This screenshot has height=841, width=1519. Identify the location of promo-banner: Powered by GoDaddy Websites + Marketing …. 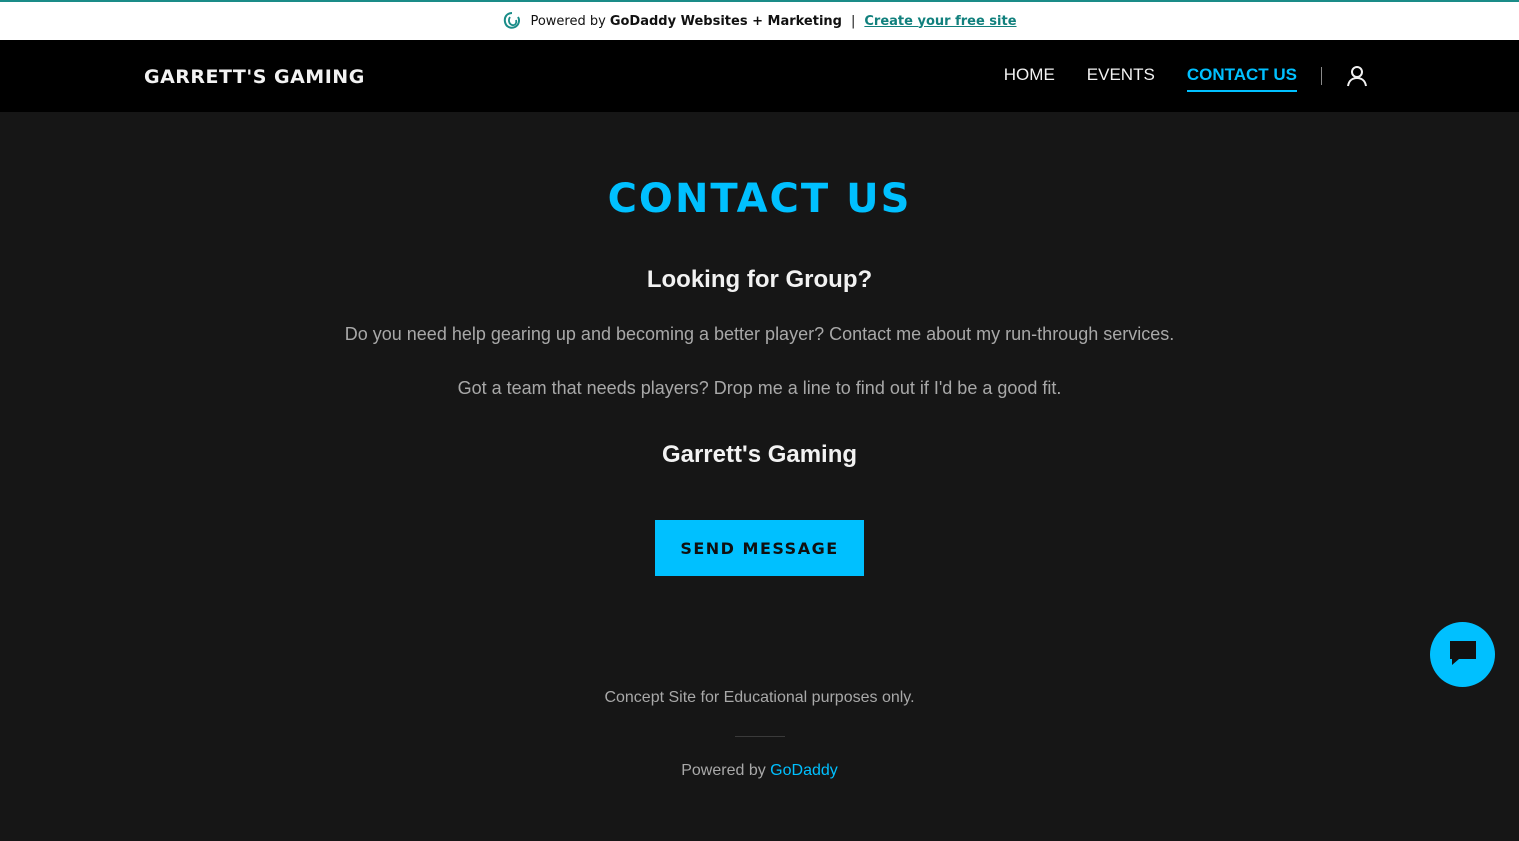
(759, 20).